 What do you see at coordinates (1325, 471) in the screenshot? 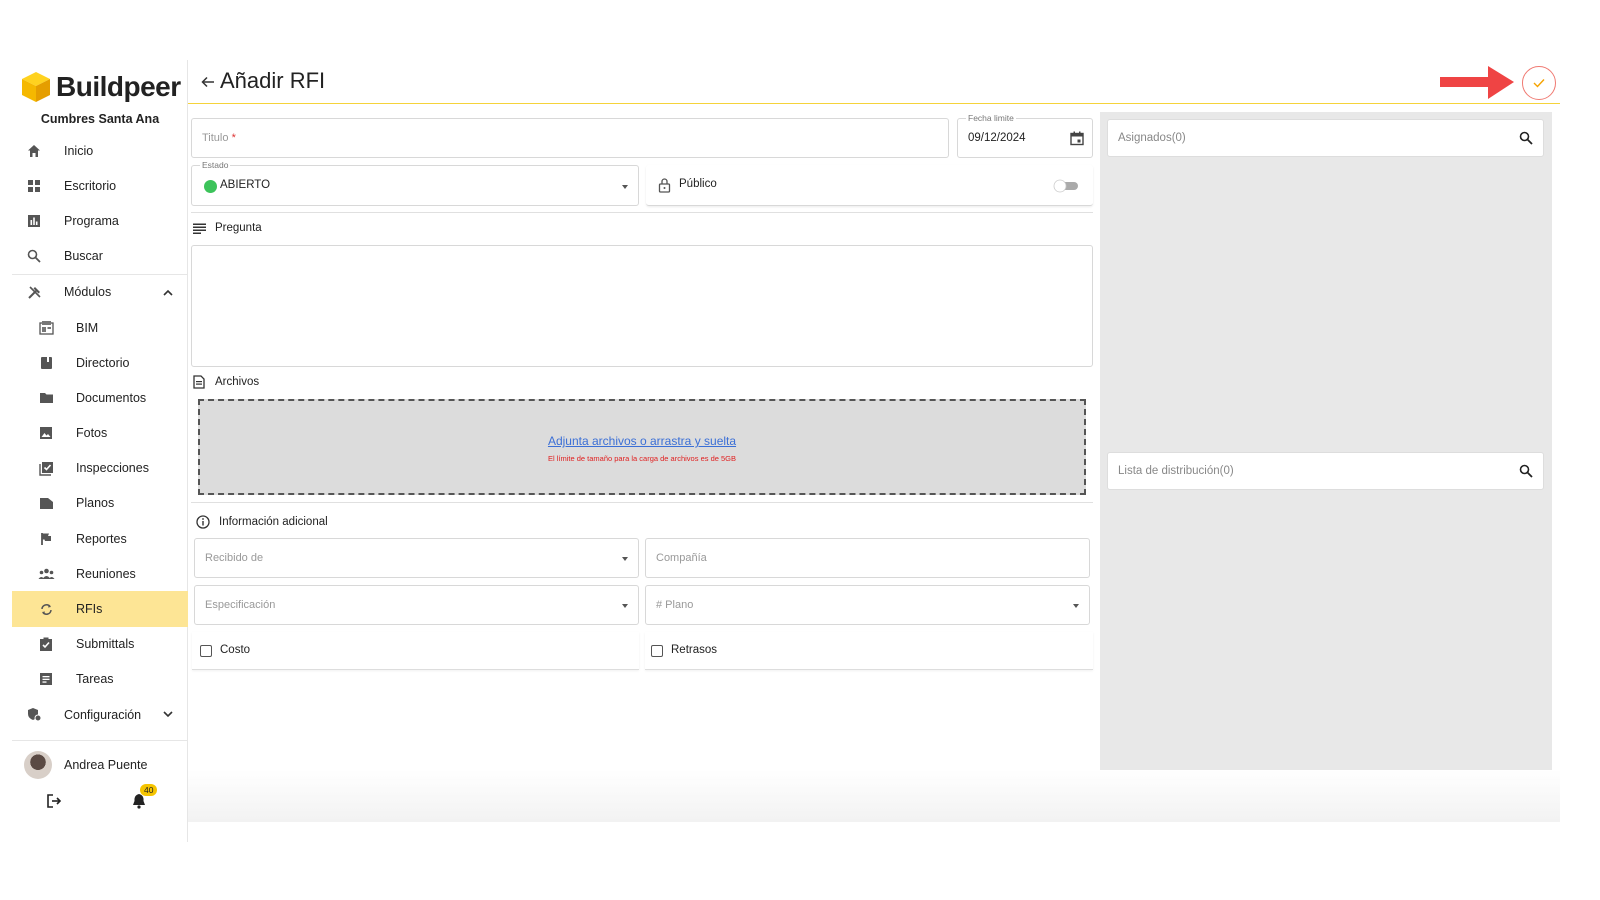
I see `distribution-list-search: Lista de distribución(0)` at bounding box center [1325, 471].